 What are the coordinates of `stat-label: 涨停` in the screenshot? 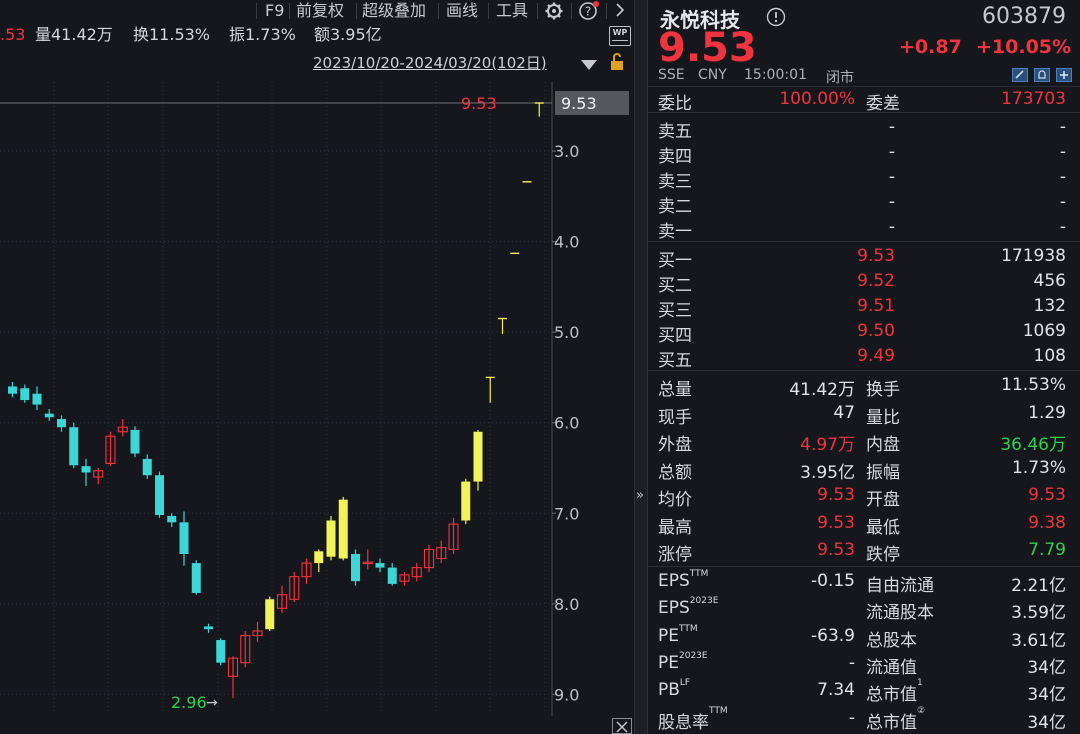 It's located at (675, 555).